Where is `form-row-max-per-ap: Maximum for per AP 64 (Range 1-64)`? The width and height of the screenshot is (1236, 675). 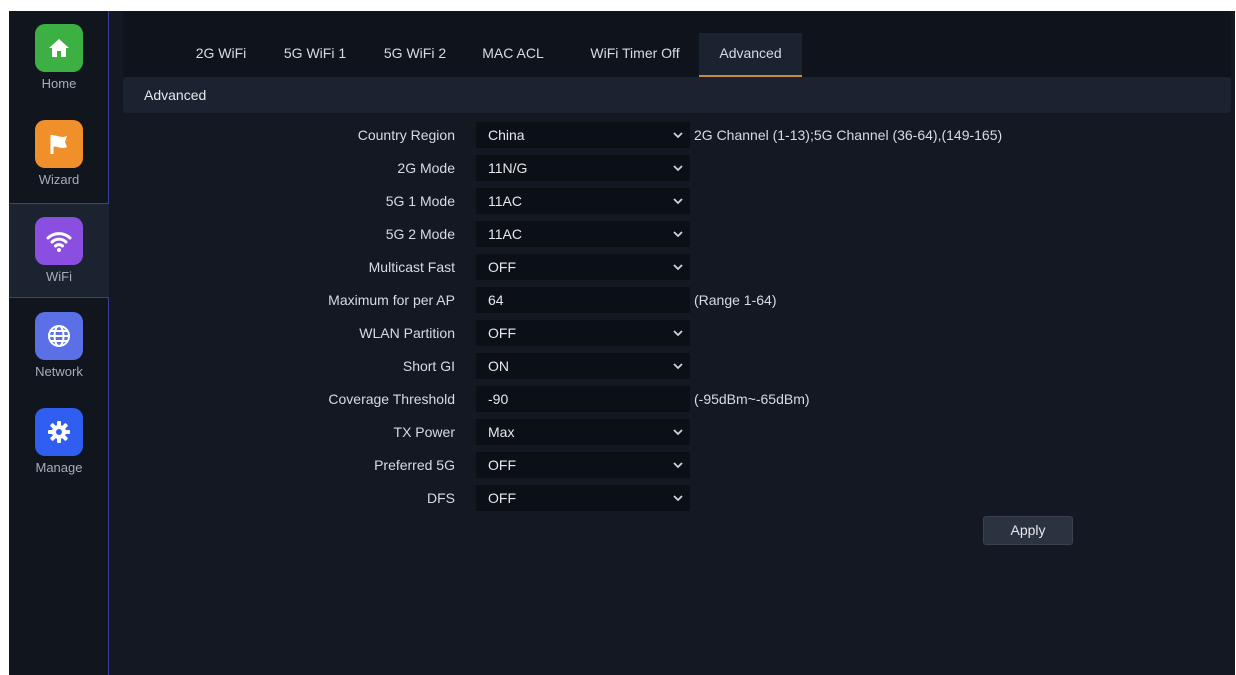 form-row-max-per-ap: Maximum for per AP 64 (Range 1-64) is located at coordinates (677, 300).